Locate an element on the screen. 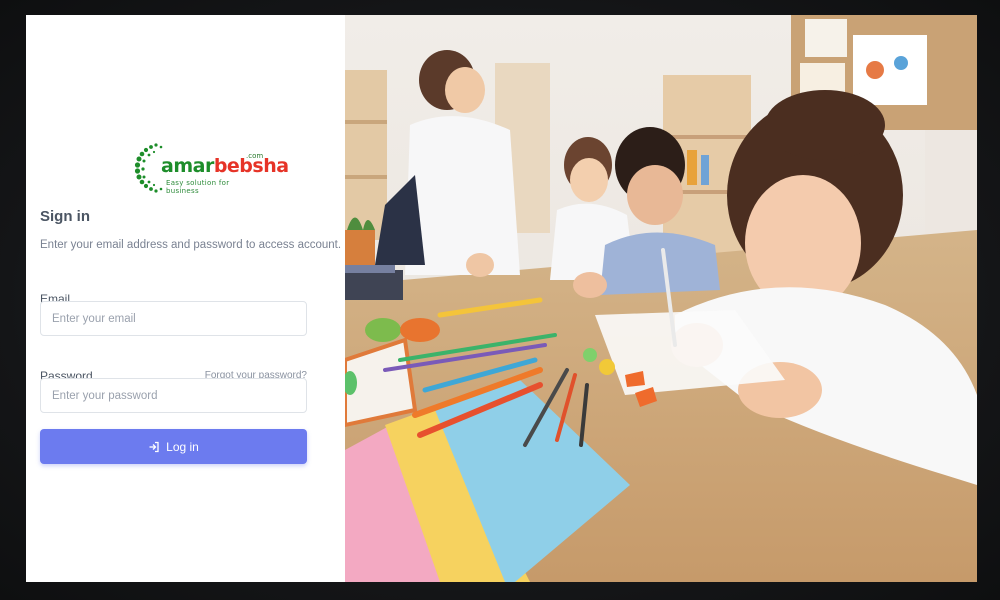 The height and width of the screenshot is (600, 1000). login-button-label: Log in is located at coordinates (182, 446).